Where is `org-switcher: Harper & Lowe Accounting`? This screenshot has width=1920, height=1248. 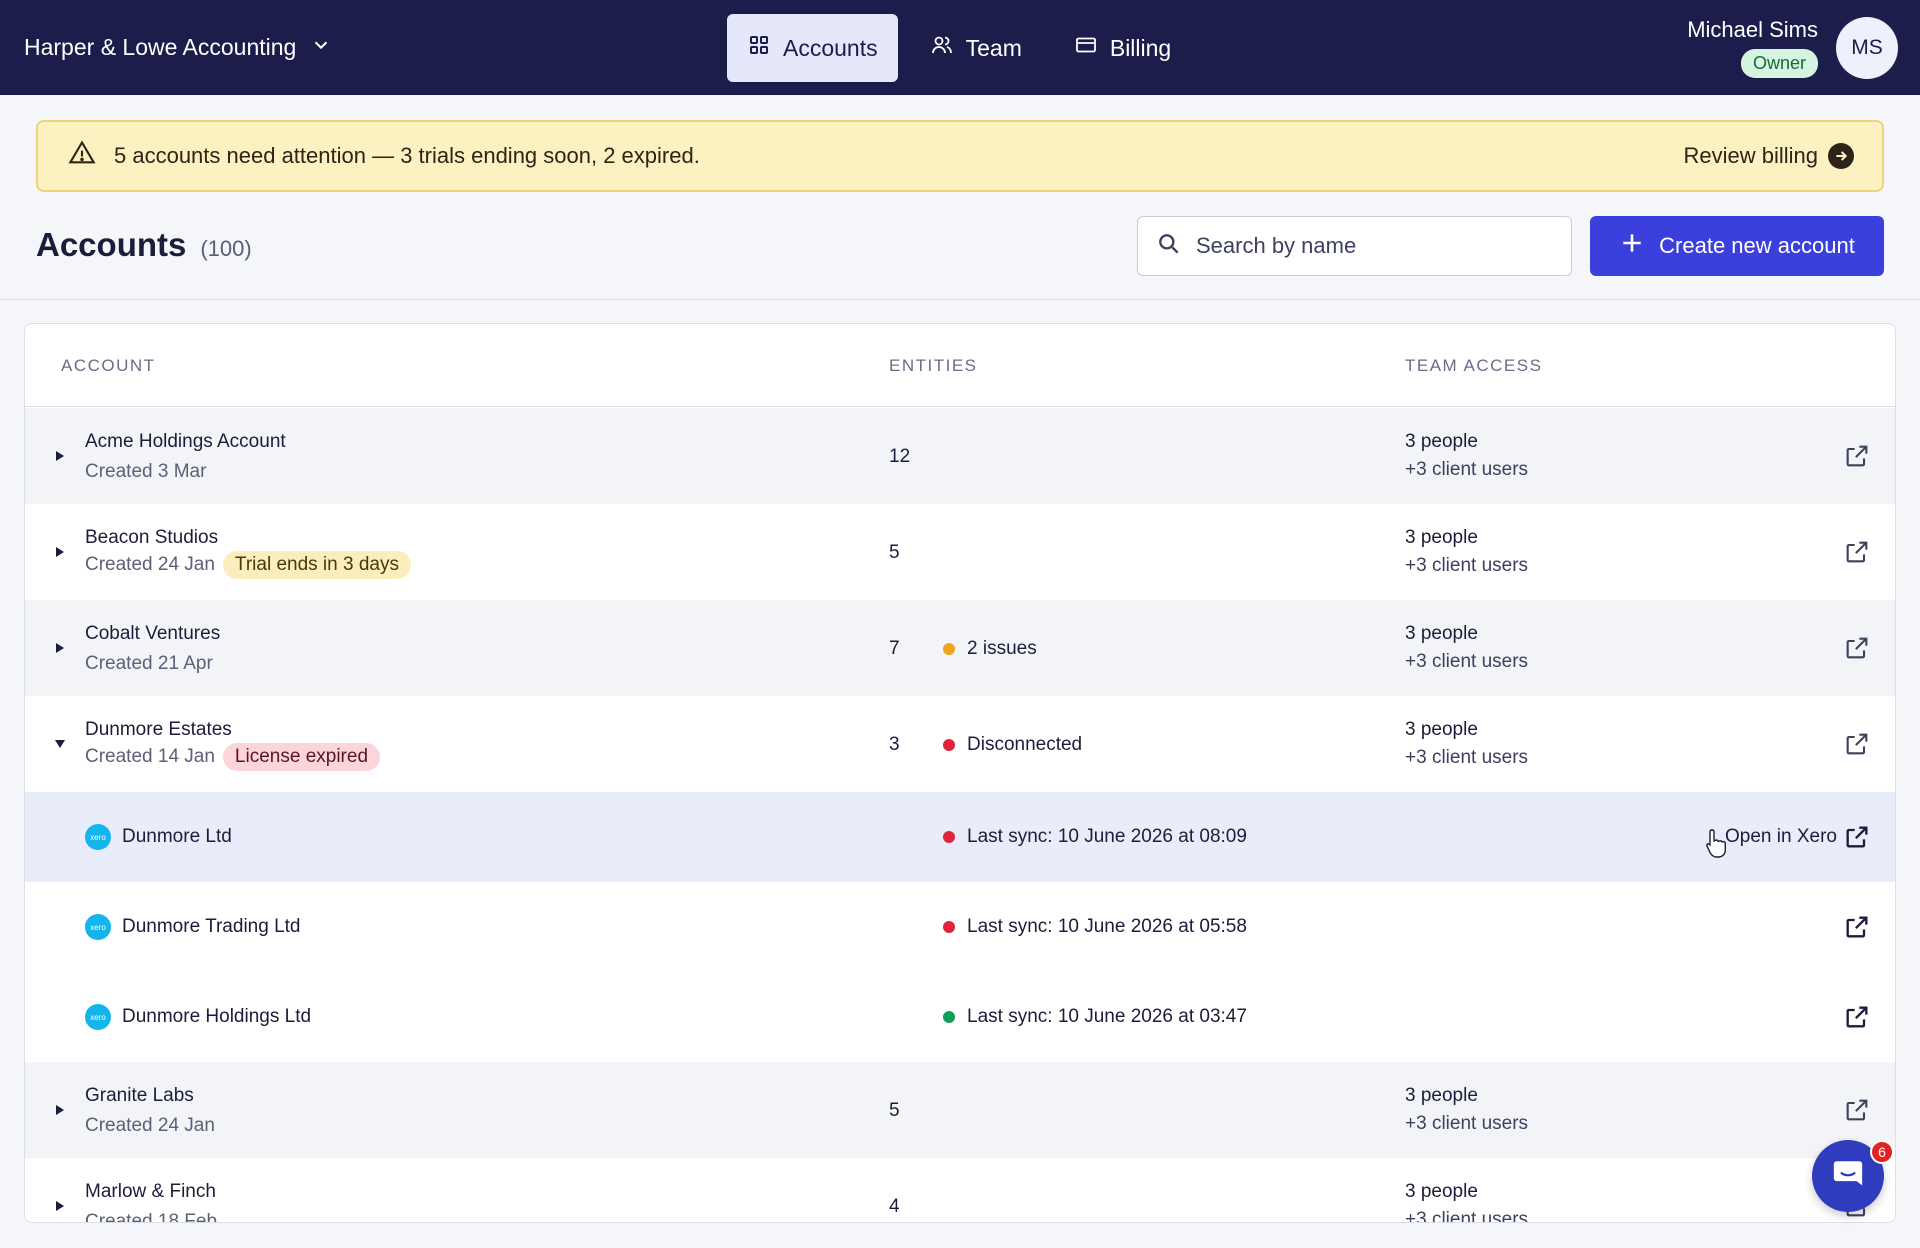
org-switcher: Harper & Lowe Accounting is located at coordinates (178, 47).